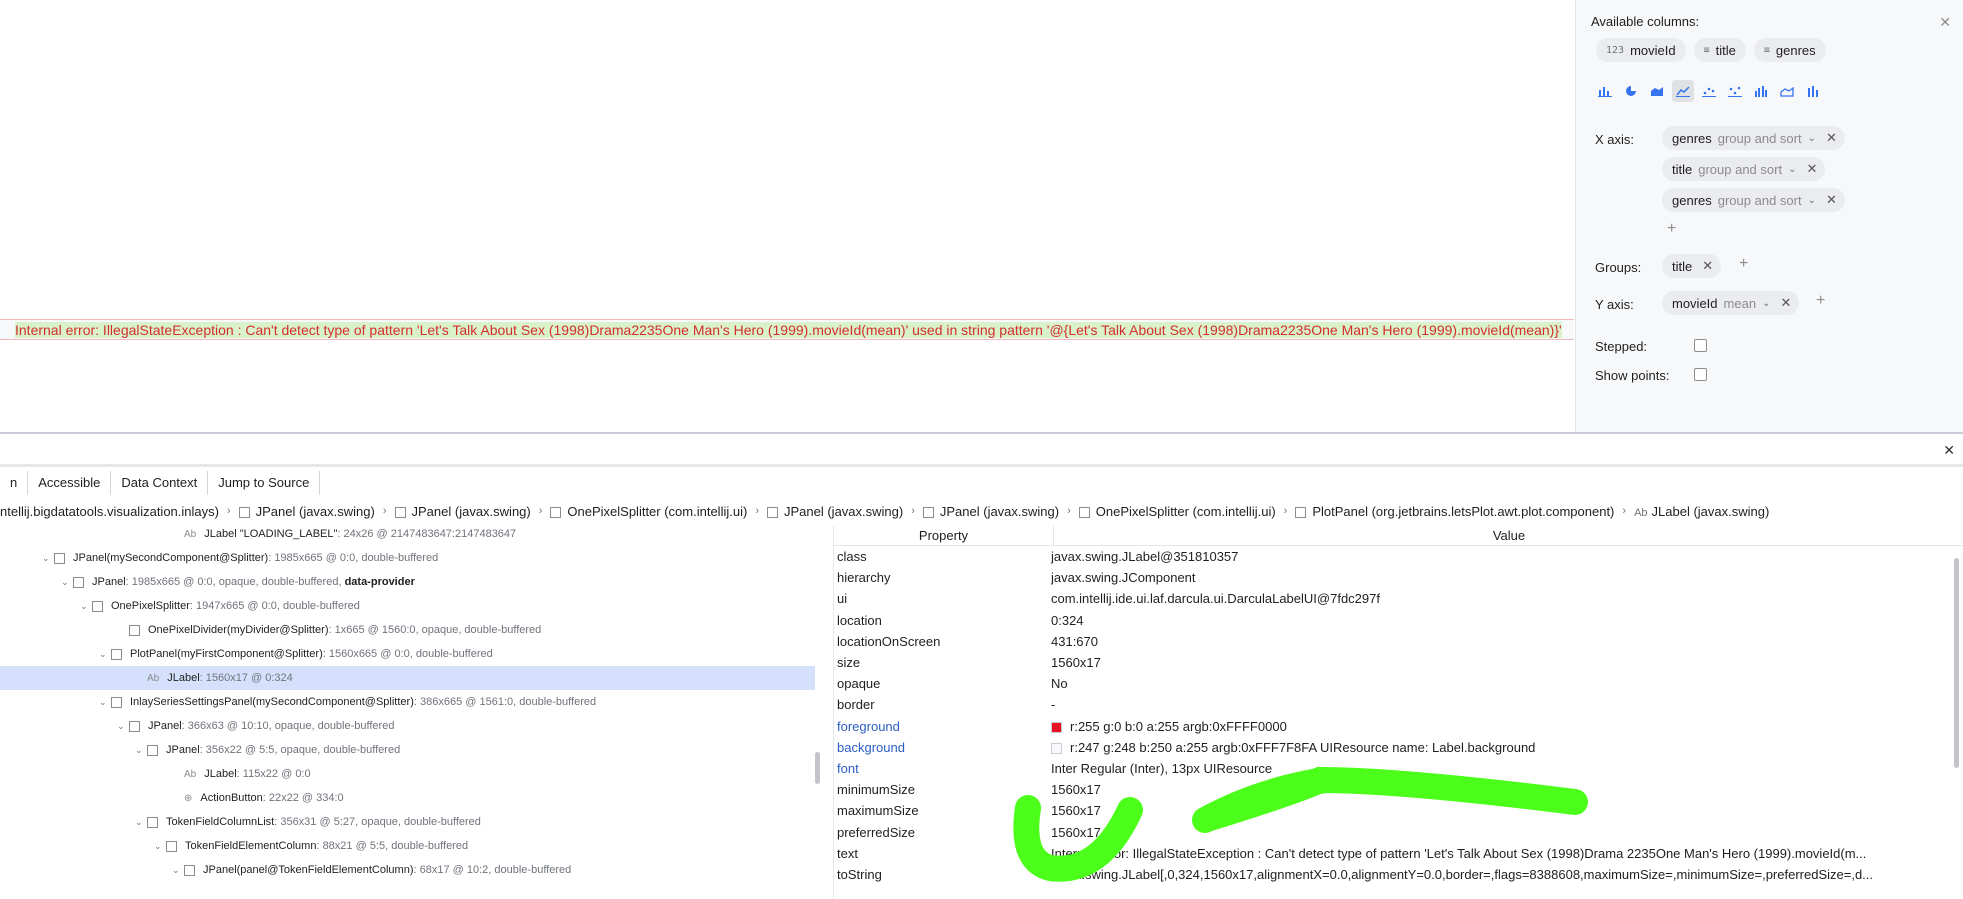 This screenshot has width=1963, height=899. Describe the element at coordinates (14, 483) in the screenshot. I see `toolbar-button-partial: n` at that location.